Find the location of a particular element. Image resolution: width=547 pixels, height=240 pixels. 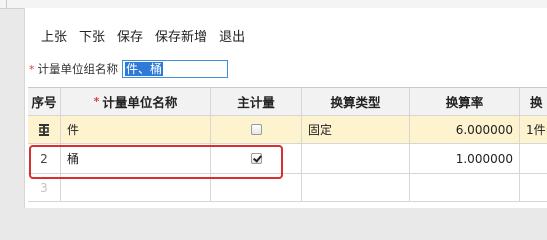

unit-group-name-value: 件、桶 is located at coordinates (144, 69).